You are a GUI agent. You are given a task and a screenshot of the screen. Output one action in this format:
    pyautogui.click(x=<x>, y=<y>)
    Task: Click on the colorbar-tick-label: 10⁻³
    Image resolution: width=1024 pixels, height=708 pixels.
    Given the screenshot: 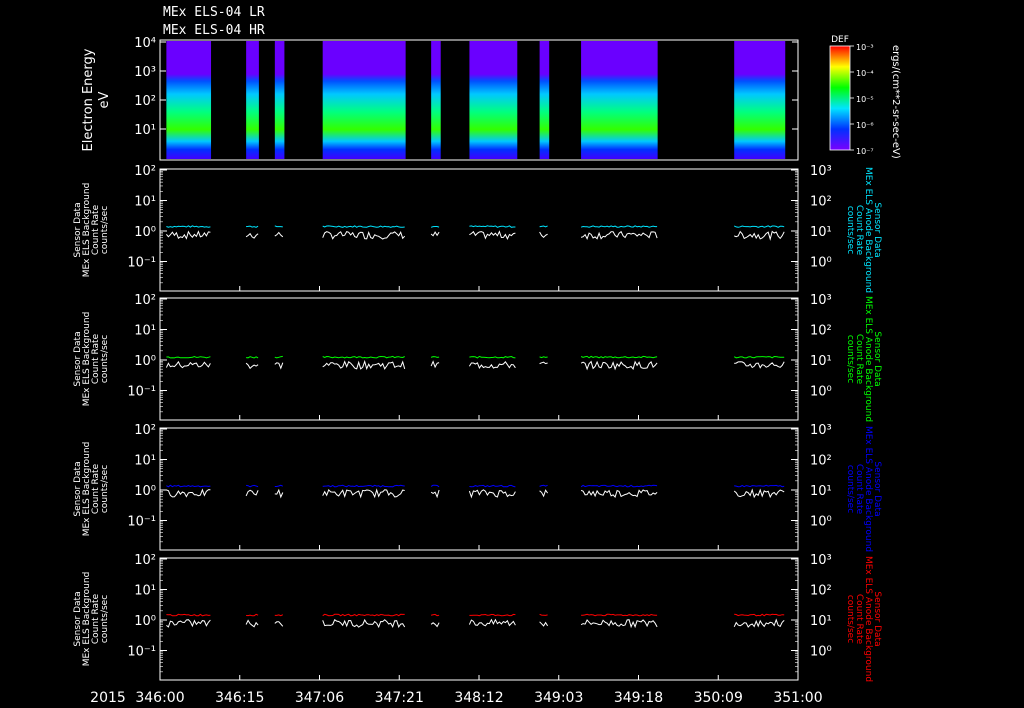 What is the action you would take?
    pyautogui.click(x=865, y=47)
    